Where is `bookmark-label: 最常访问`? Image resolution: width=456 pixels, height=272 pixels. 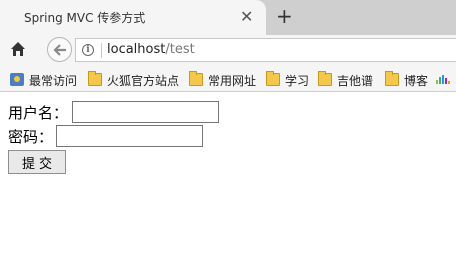 bookmark-label: 最常访问 is located at coordinates (53, 81).